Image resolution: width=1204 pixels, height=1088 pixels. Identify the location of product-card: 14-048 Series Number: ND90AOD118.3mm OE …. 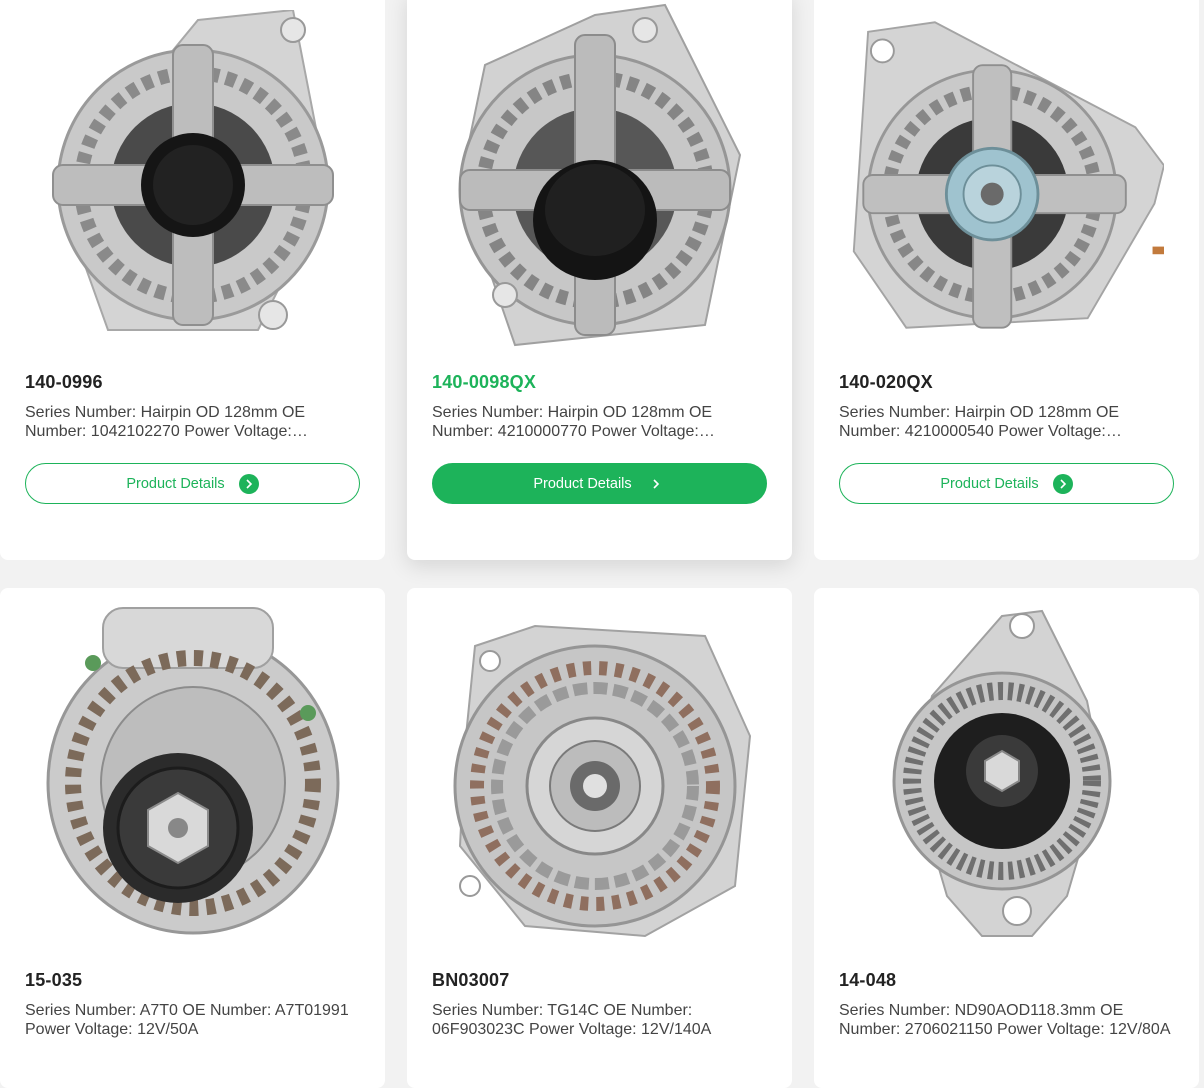
(1006, 838).